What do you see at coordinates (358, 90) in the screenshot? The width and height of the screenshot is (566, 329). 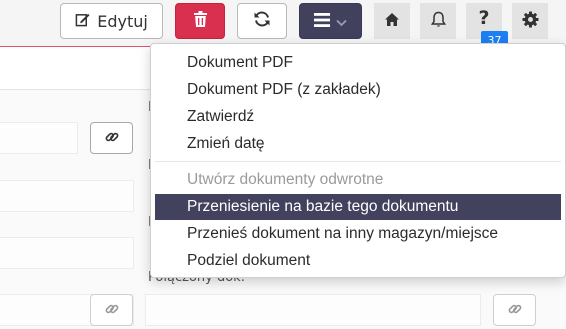 I see `menu-item-dokument-pdf-z-zakladek: Dokument PDF (z zakładek)` at bounding box center [358, 90].